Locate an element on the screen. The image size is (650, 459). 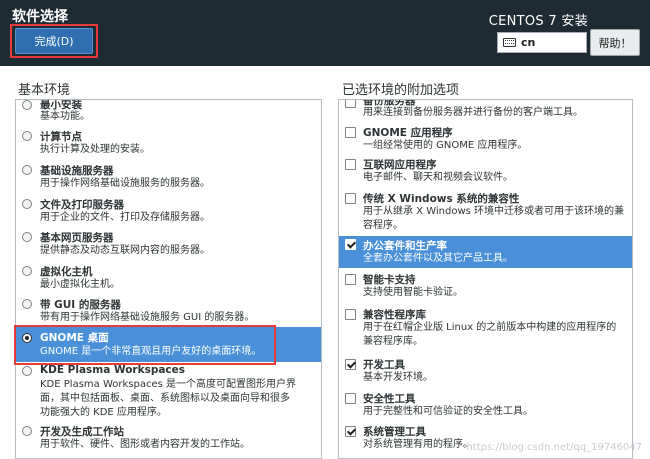
page-title: 软件选择 is located at coordinates (40, 17).